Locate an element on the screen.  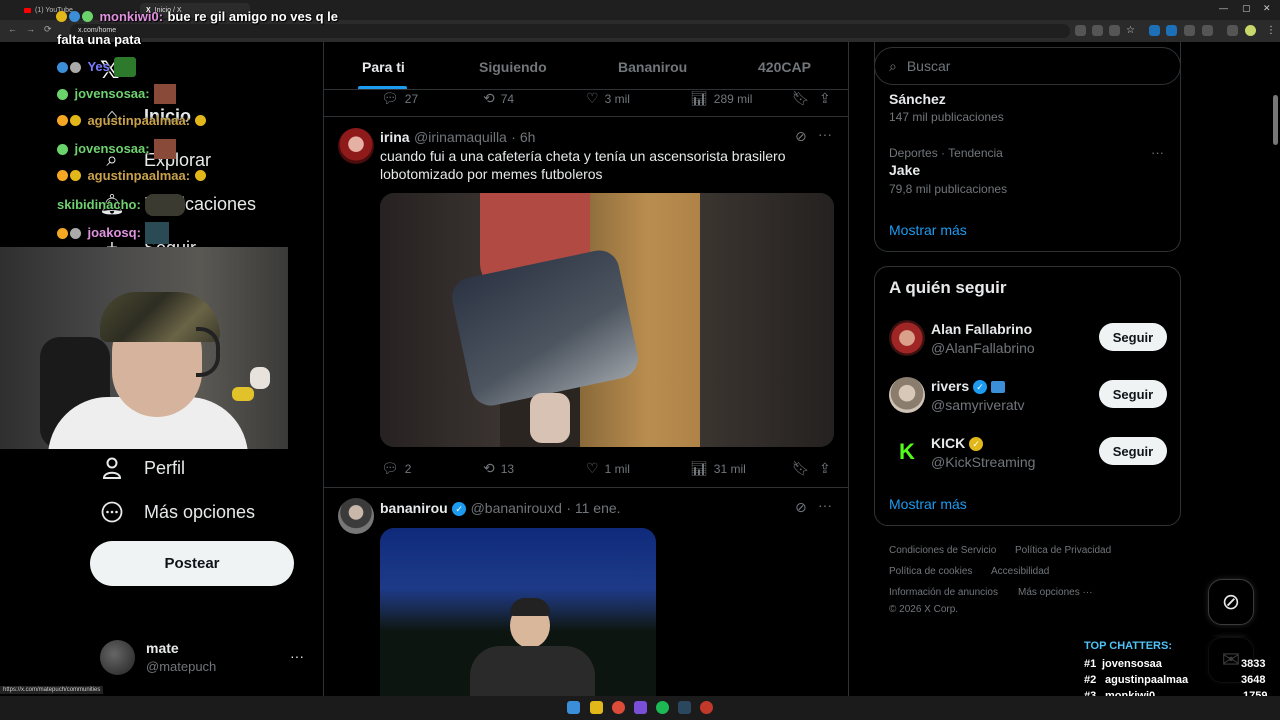
chat-badge-icon is located at coordinates (75, 67).